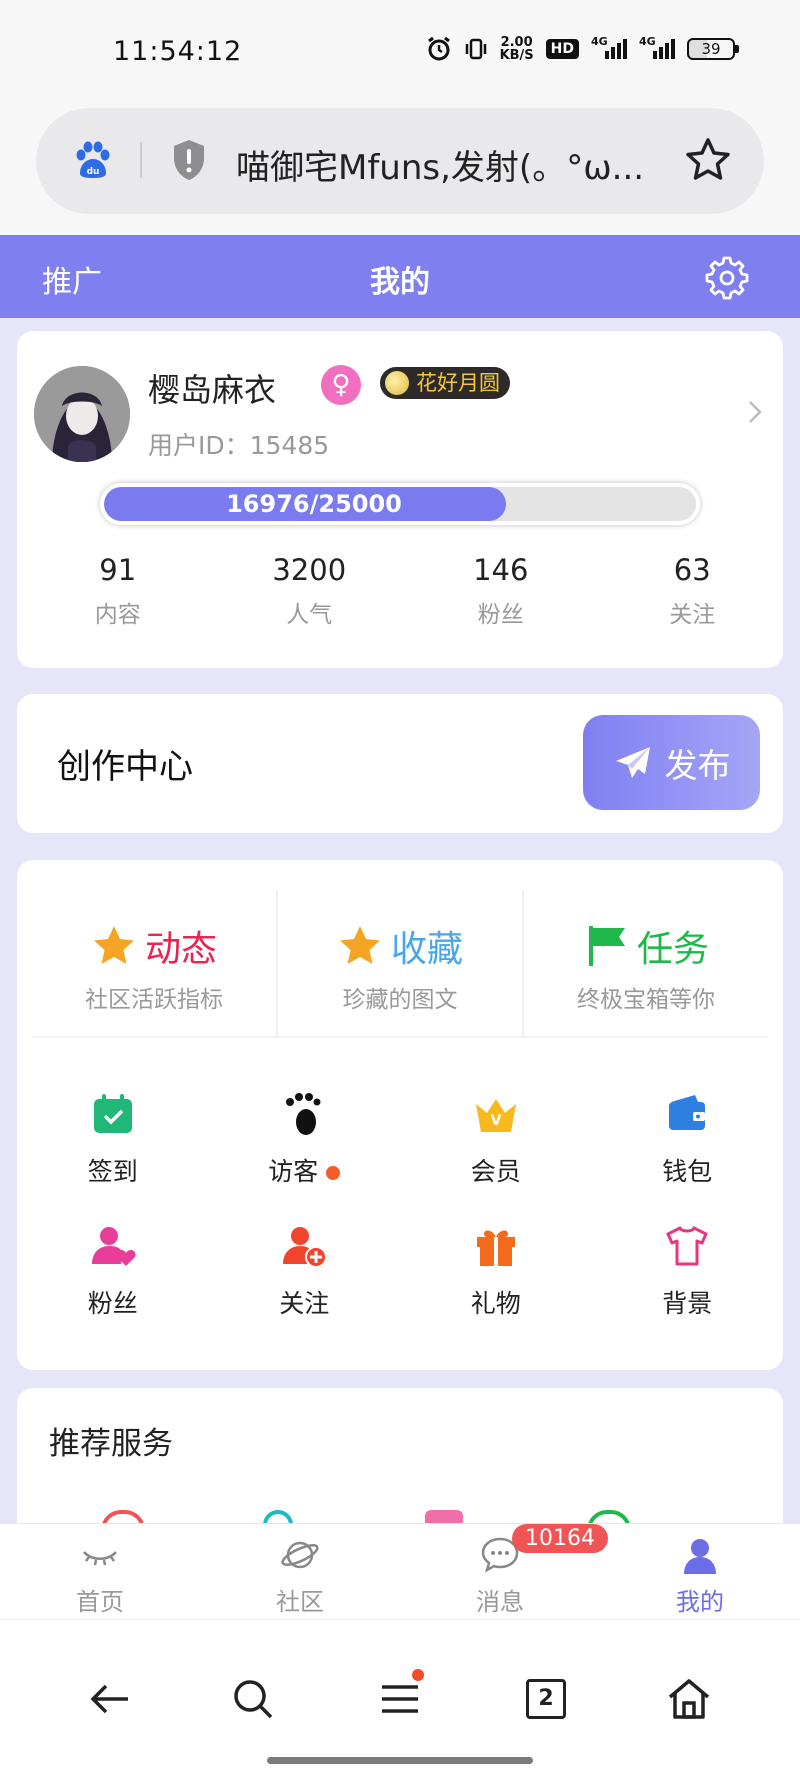 This screenshot has width=800, height=1778. I want to click on arrow-left-icon, so click(109, 1699).